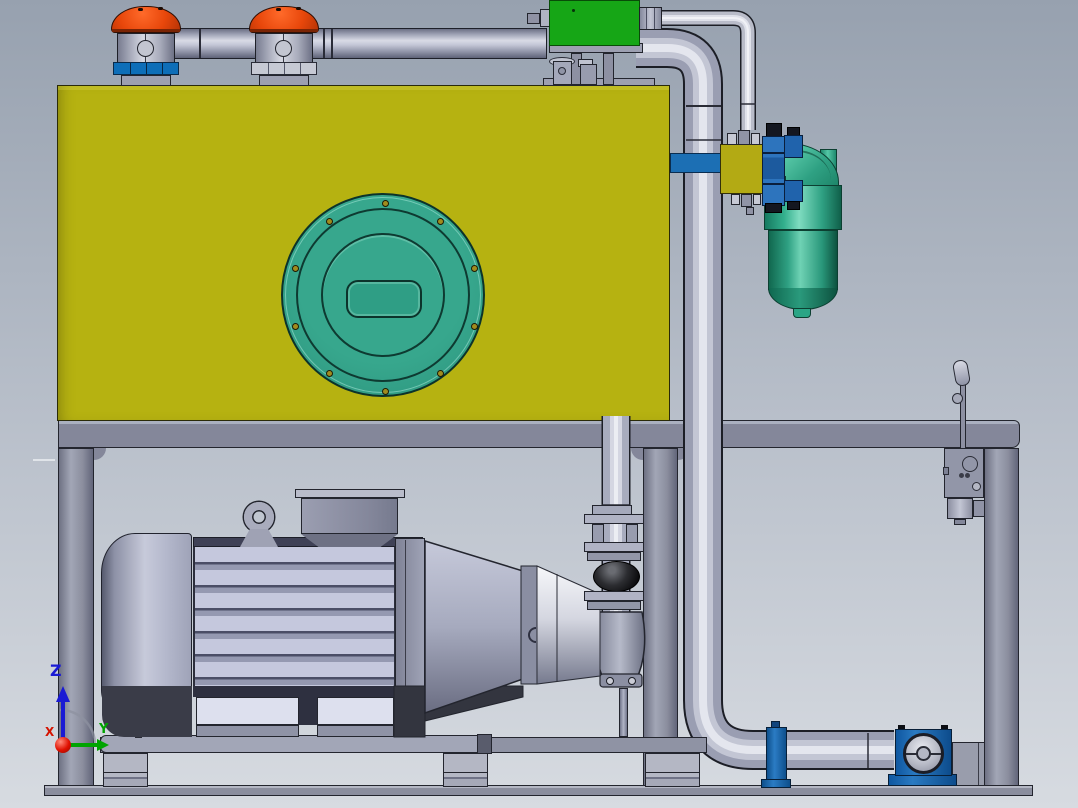  Describe the element at coordinates (802, 313) in the screenshot. I see `filter-drain-stub` at that location.